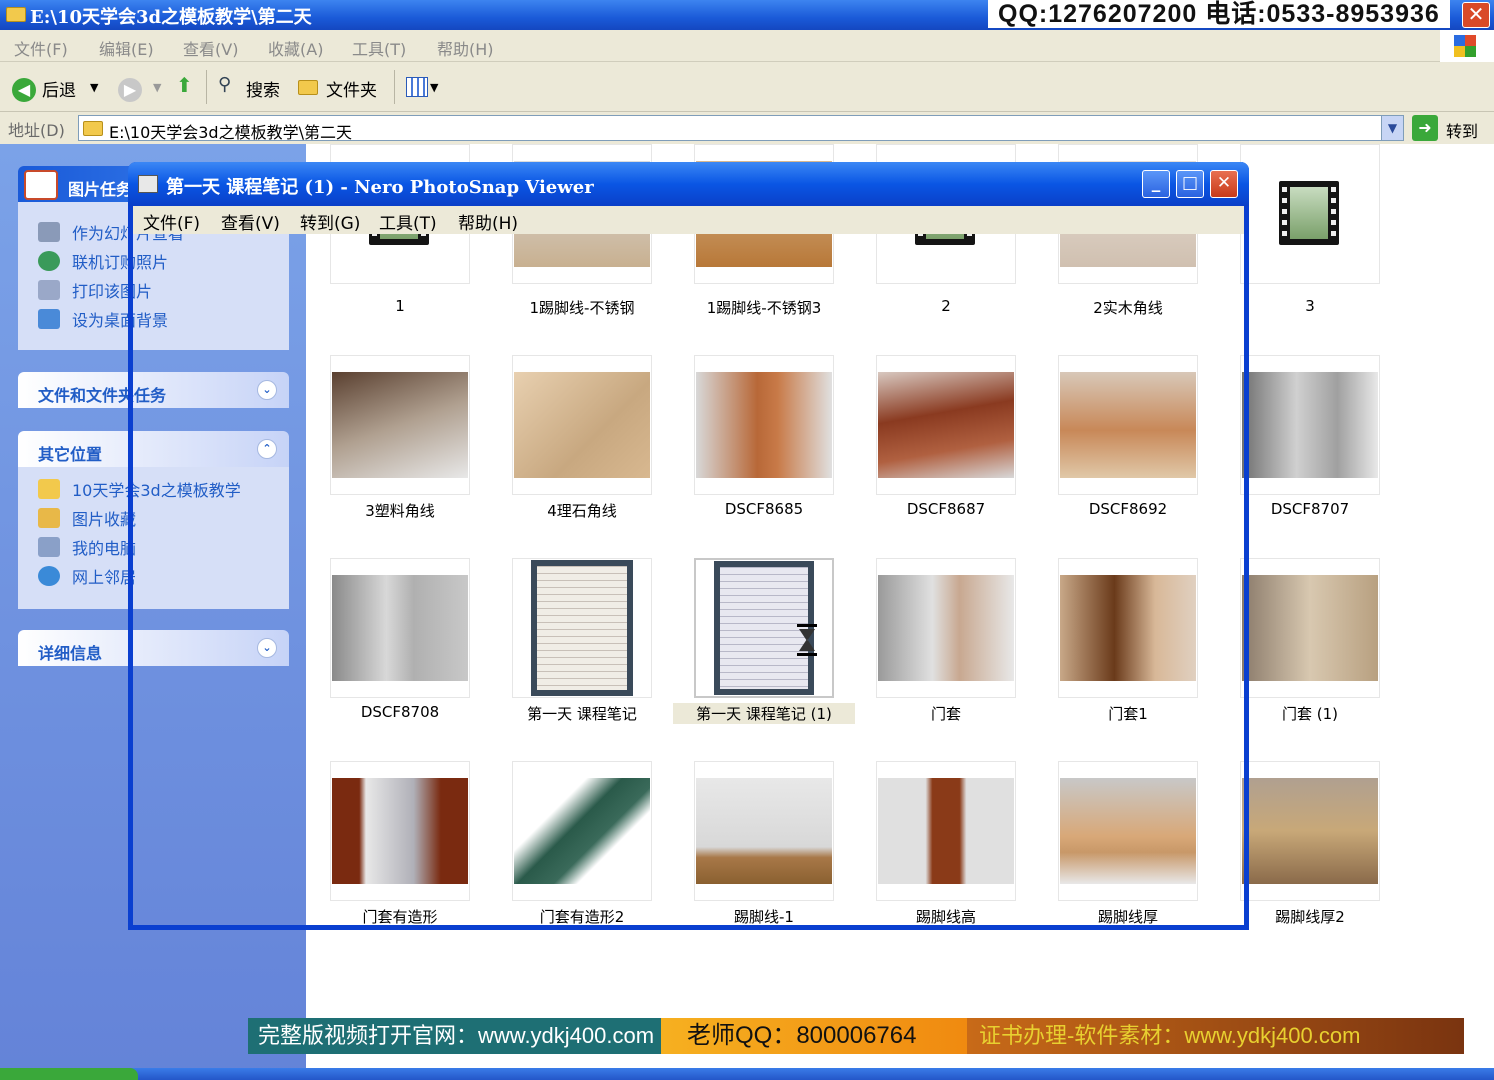  What do you see at coordinates (171, 221) in the screenshot?
I see `viewer-menu-file: 文件(F)` at bounding box center [171, 221].